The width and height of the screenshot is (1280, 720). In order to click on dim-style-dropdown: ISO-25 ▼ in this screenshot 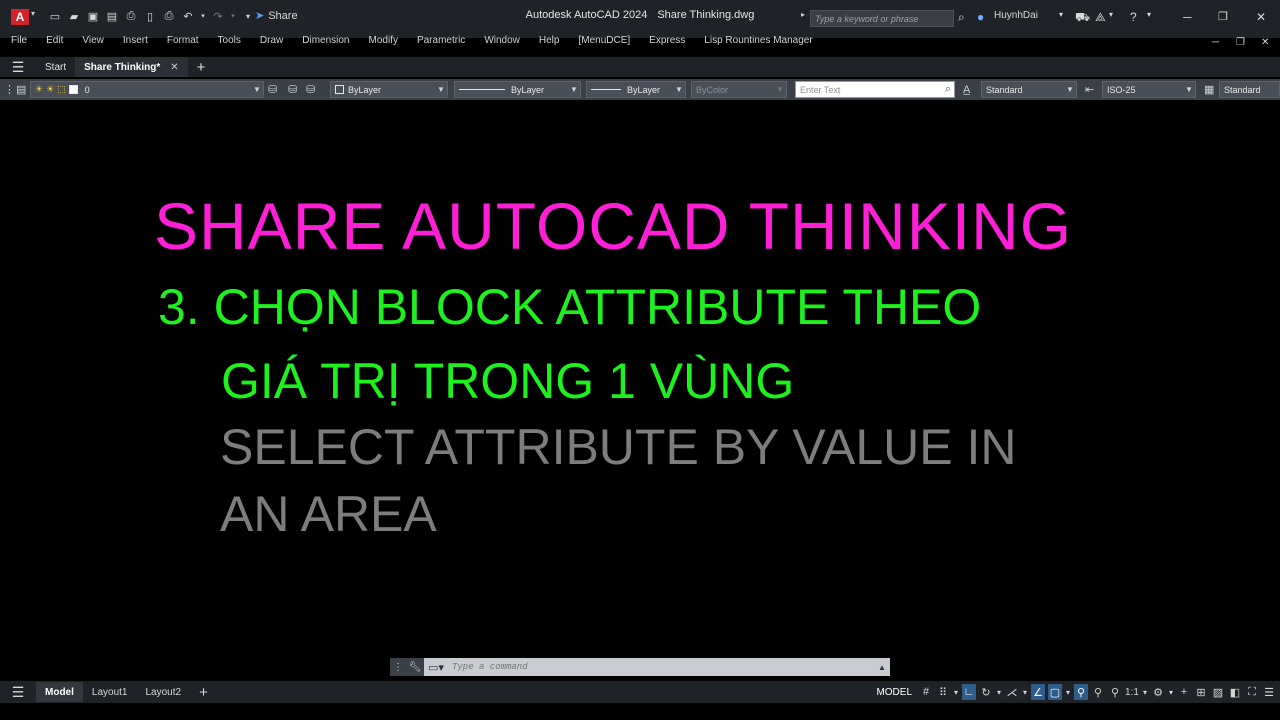, I will do `click(1149, 89)`.